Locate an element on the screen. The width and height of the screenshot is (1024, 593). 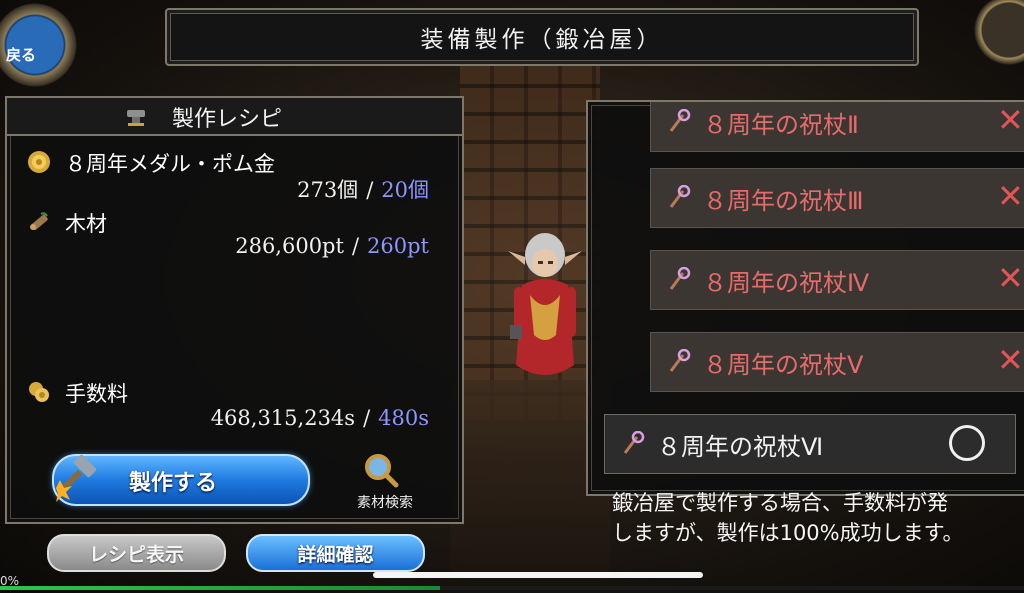
recipe-view-button: レシピ表示 is located at coordinates (136, 553).